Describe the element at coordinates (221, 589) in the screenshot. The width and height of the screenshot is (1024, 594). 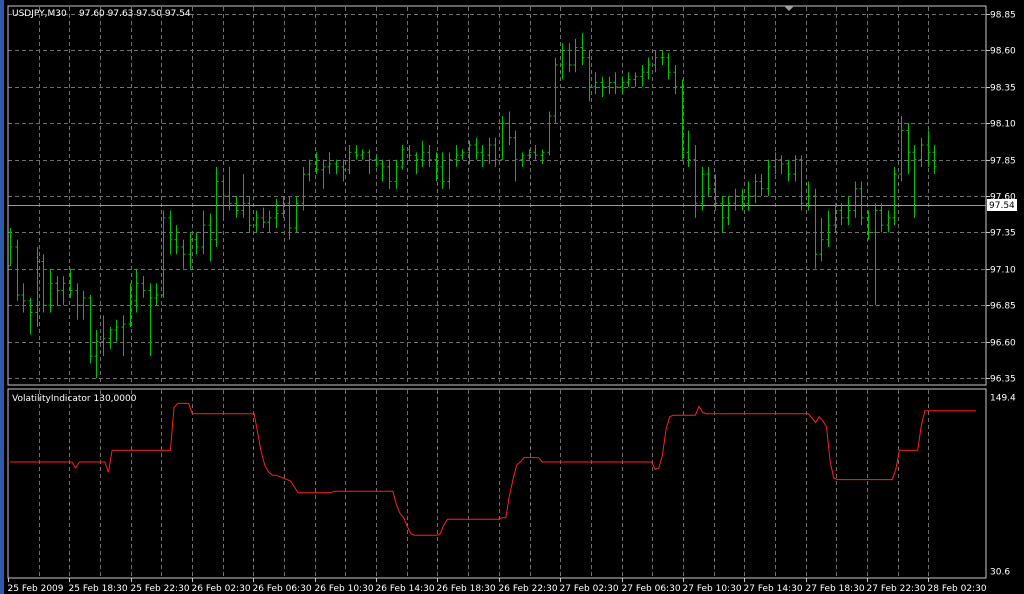
I see `time-tick-label: 26 Feb 02:30` at that location.